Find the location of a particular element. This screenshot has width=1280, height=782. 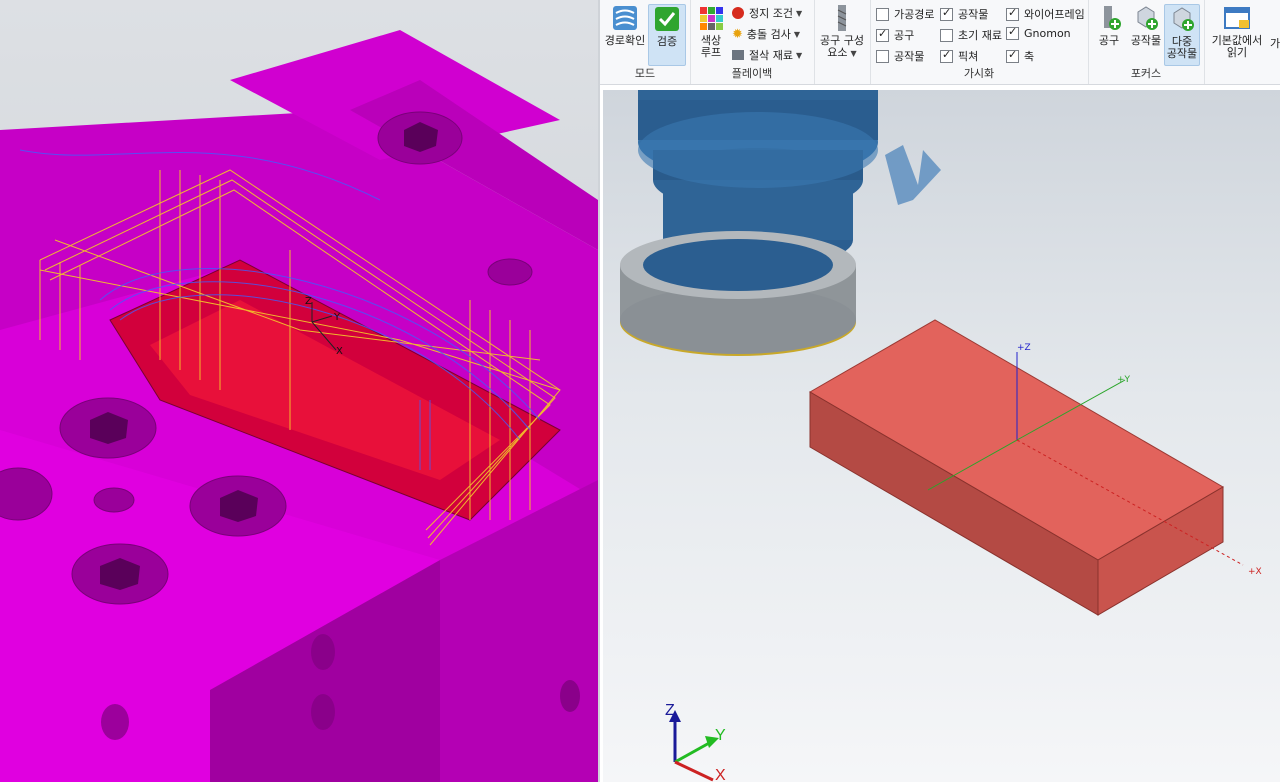

path-check-button: 경로확인 is located at coordinates (625, 25).